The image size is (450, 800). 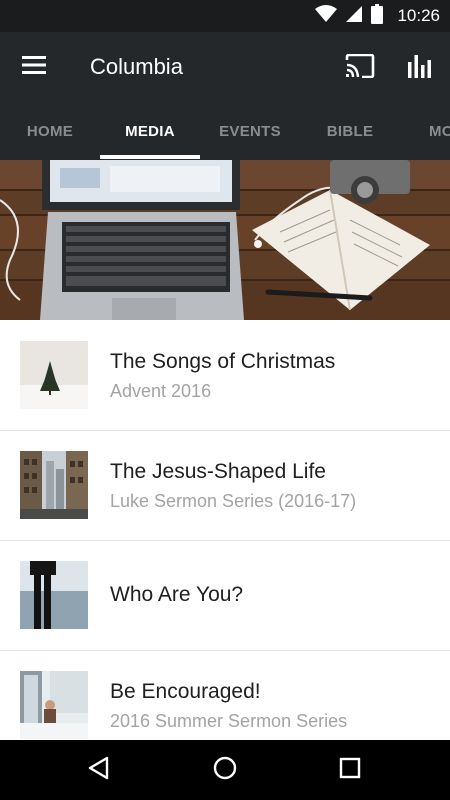 I want to click on status-icons: 10:26, so click(x=377, y=16).